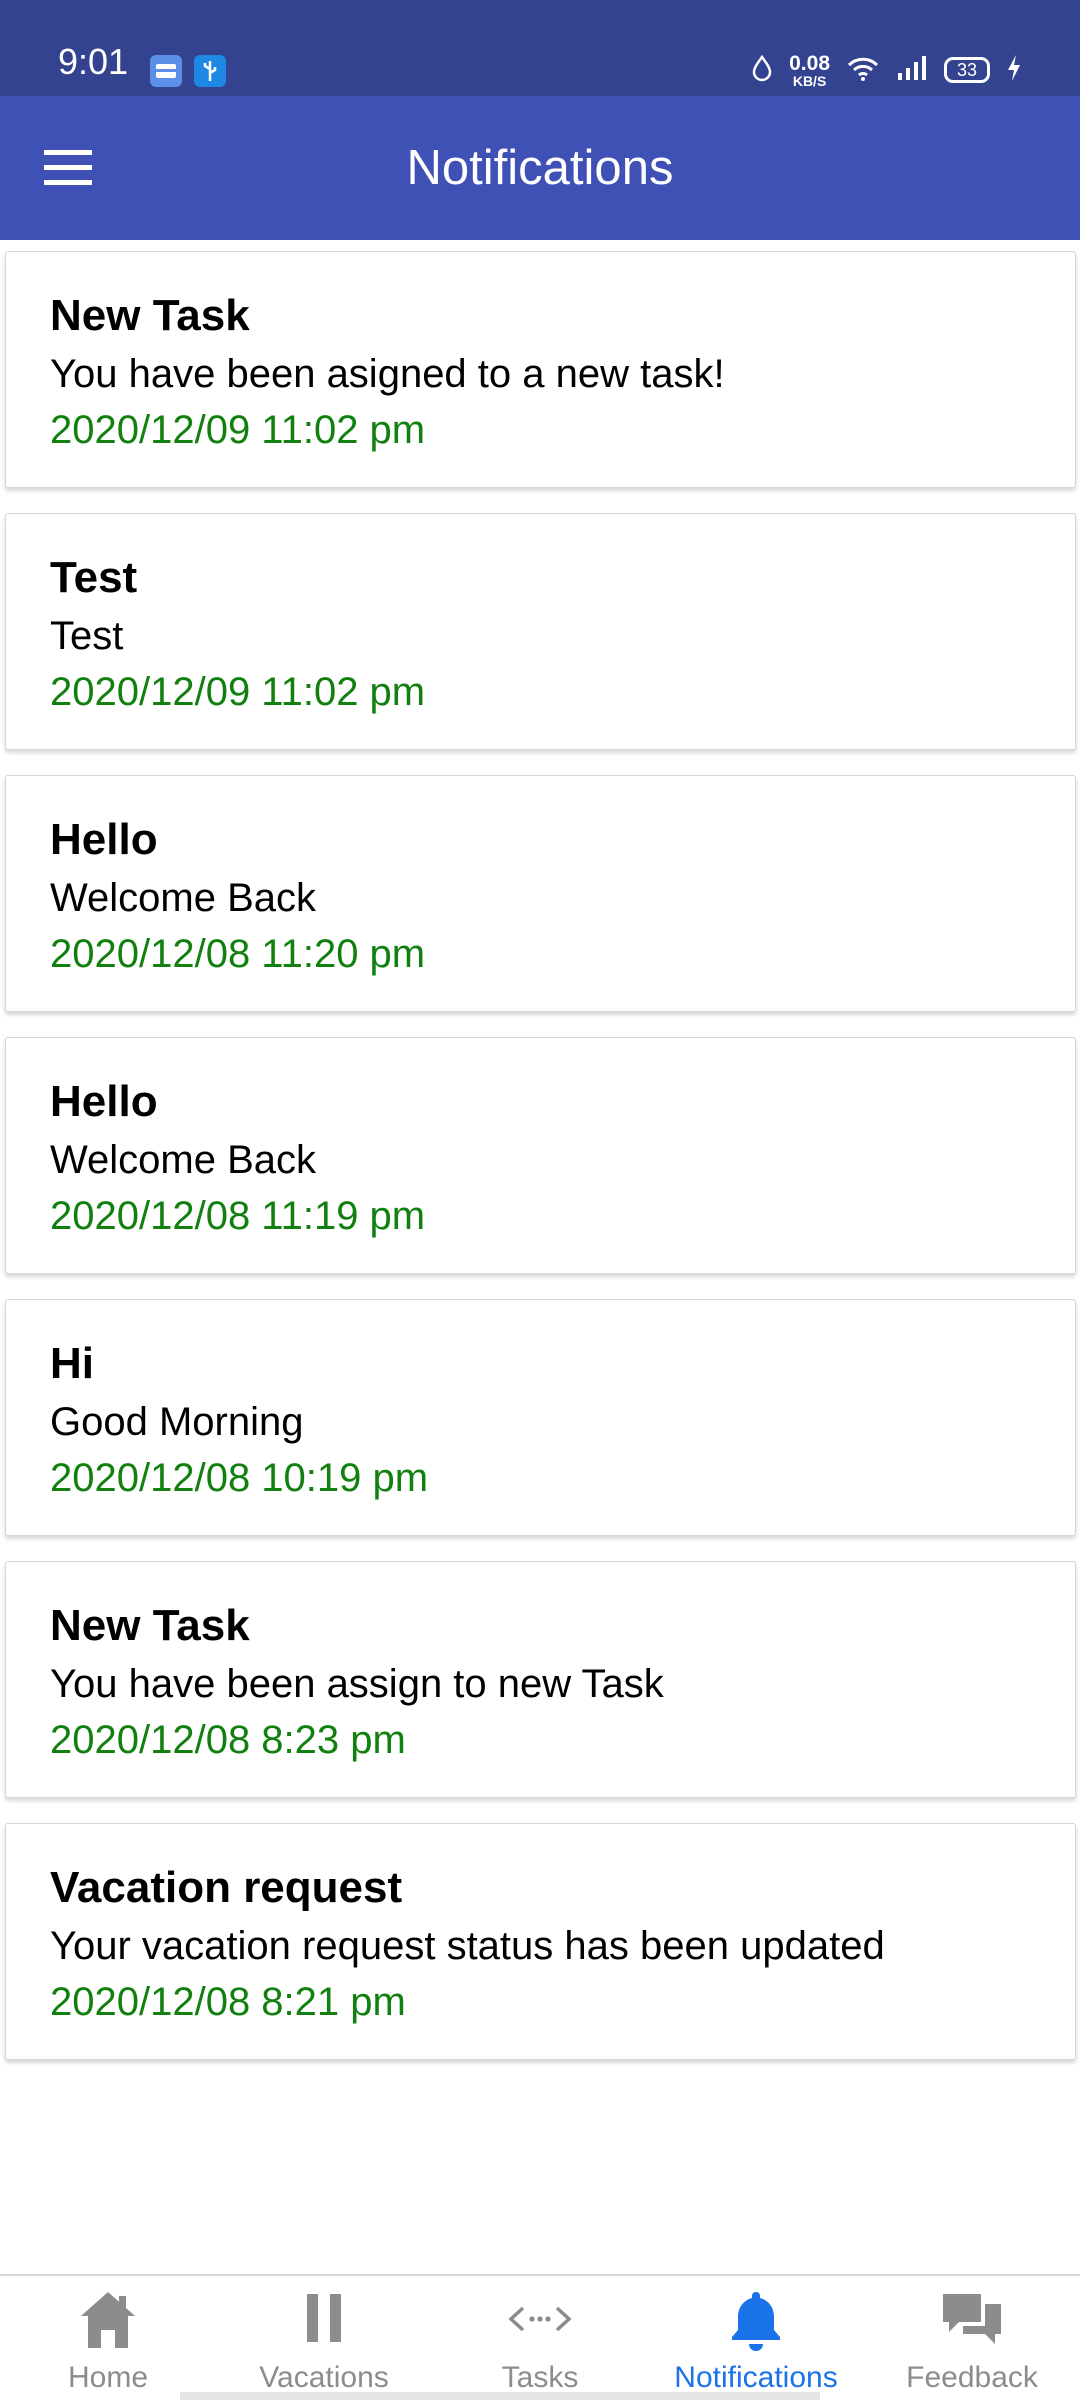 The height and width of the screenshot is (2400, 1080). I want to click on notification-timestamp: 2020/12/08 11:20 pm, so click(238, 954).